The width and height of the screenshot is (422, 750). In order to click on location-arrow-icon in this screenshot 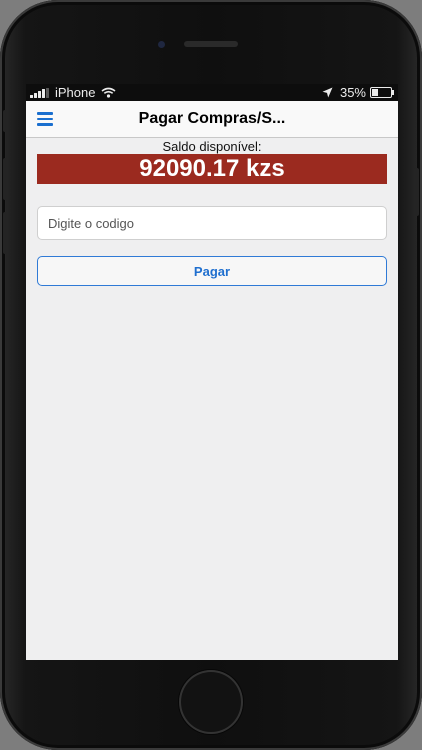, I will do `click(327, 92)`.